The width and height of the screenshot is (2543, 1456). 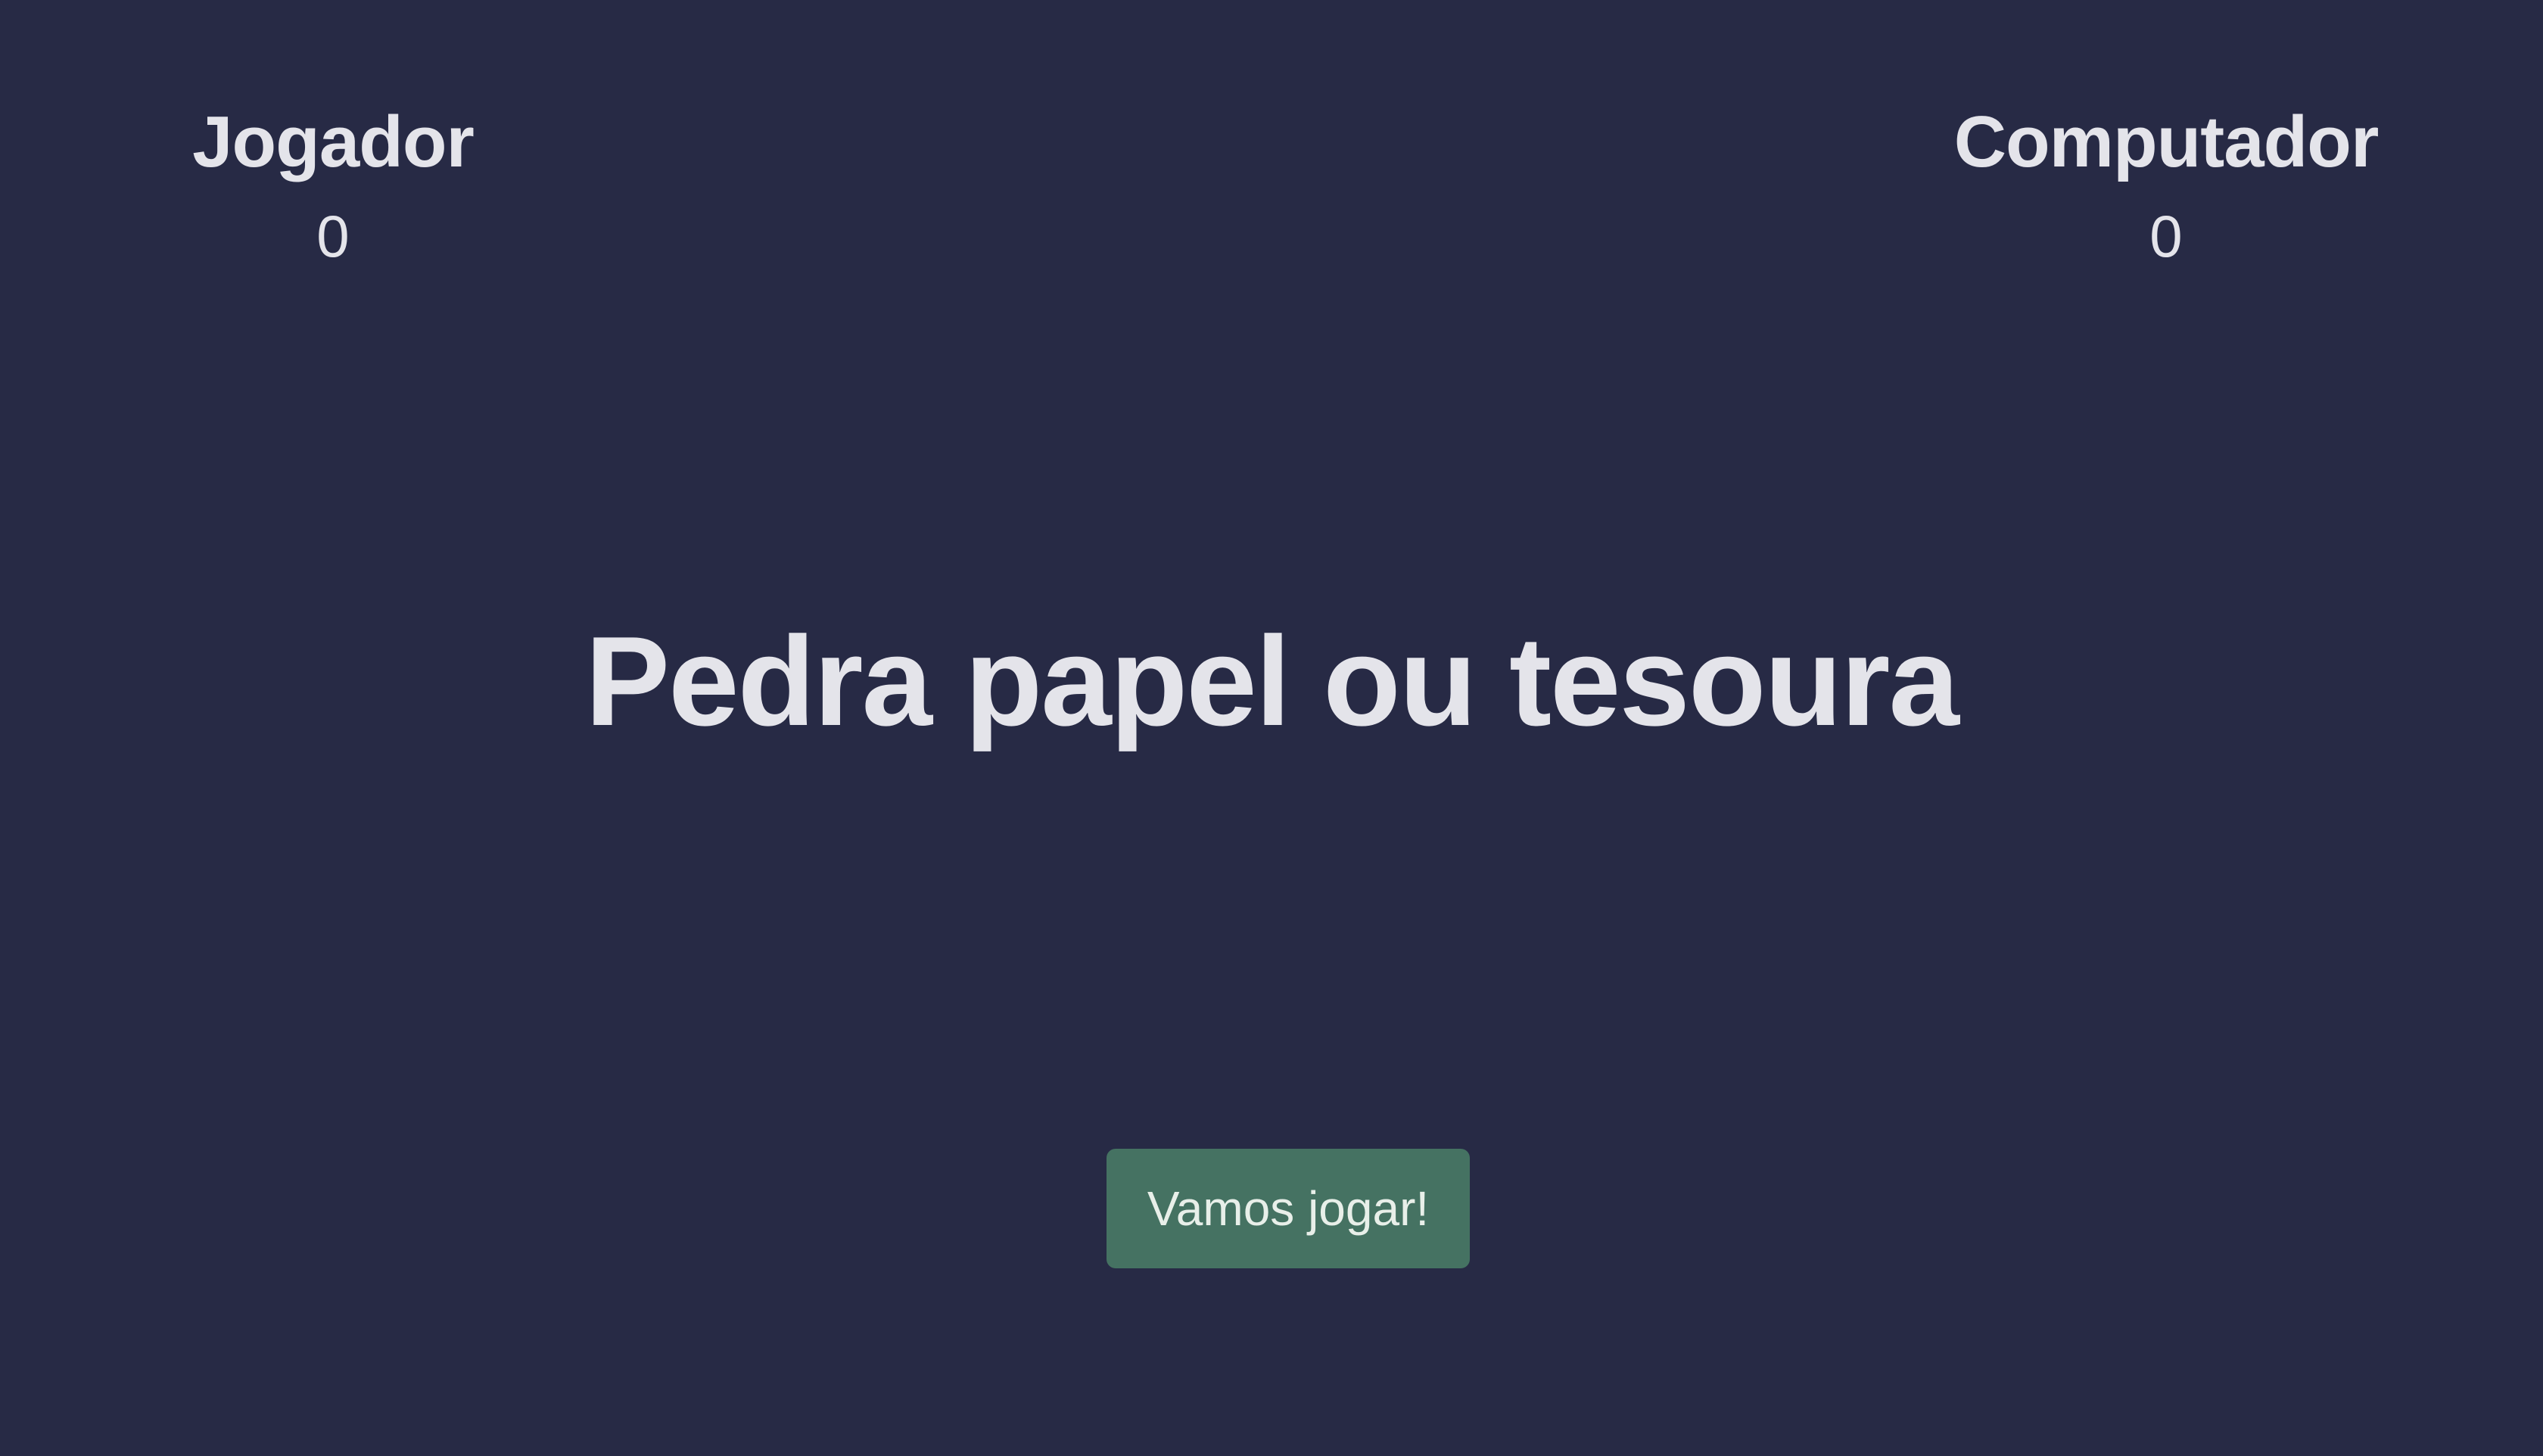 I want to click on computer-label: Computador, so click(x=2166, y=141).